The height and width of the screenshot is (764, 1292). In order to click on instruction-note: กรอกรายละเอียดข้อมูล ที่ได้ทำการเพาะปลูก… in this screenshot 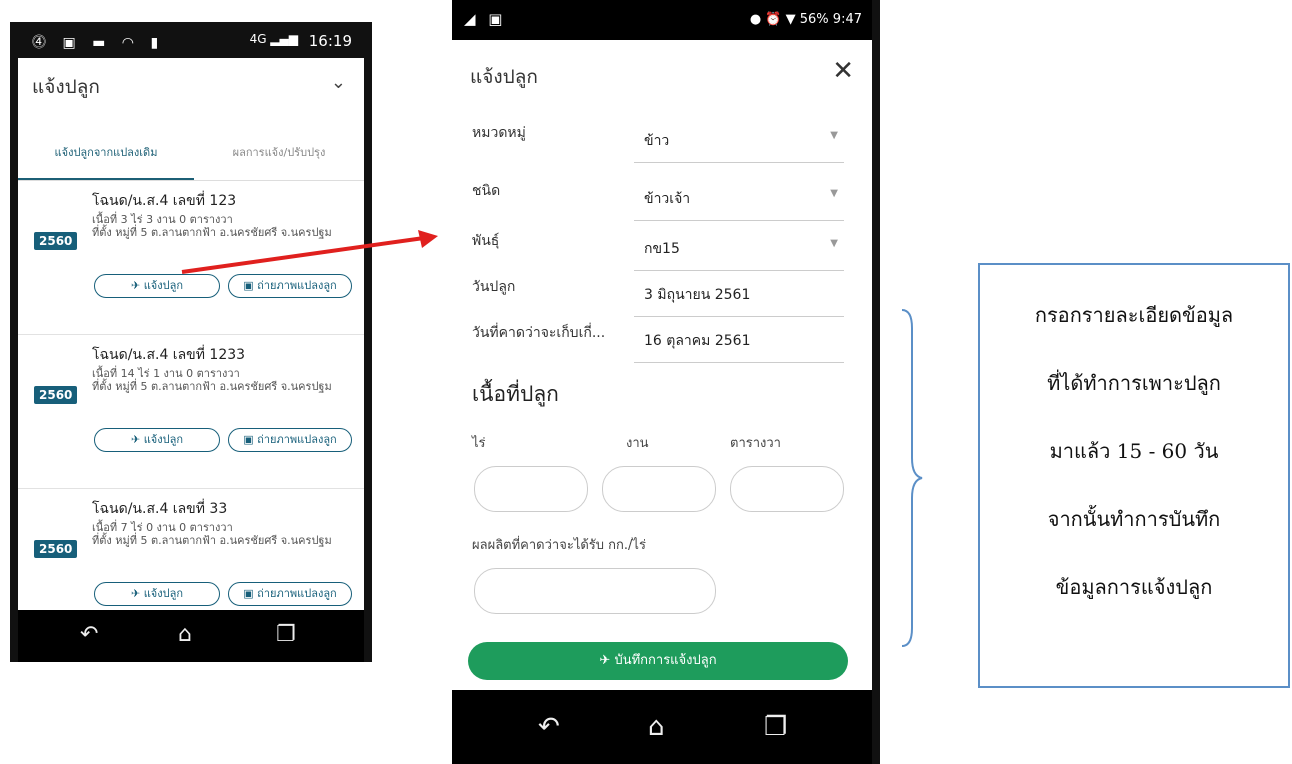, I will do `click(1134, 475)`.